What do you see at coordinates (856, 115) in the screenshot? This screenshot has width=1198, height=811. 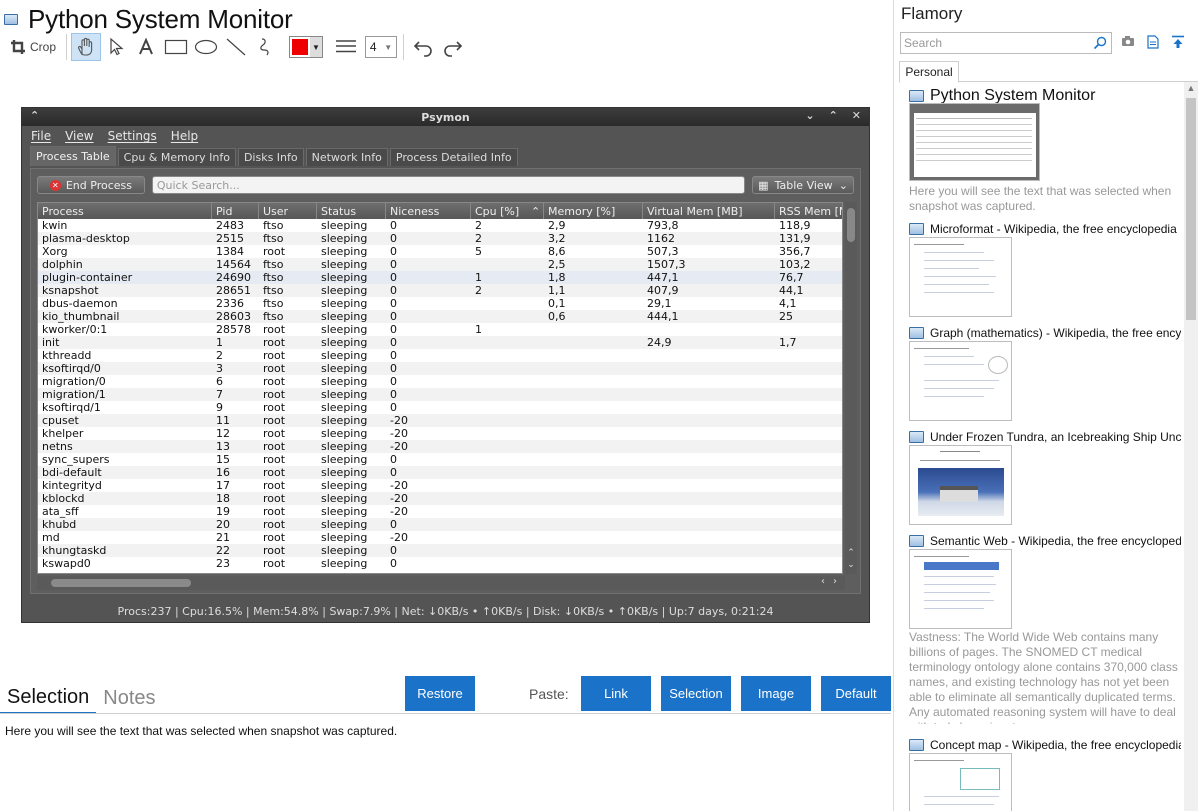 I see `close-icon: ✕` at bounding box center [856, 115].